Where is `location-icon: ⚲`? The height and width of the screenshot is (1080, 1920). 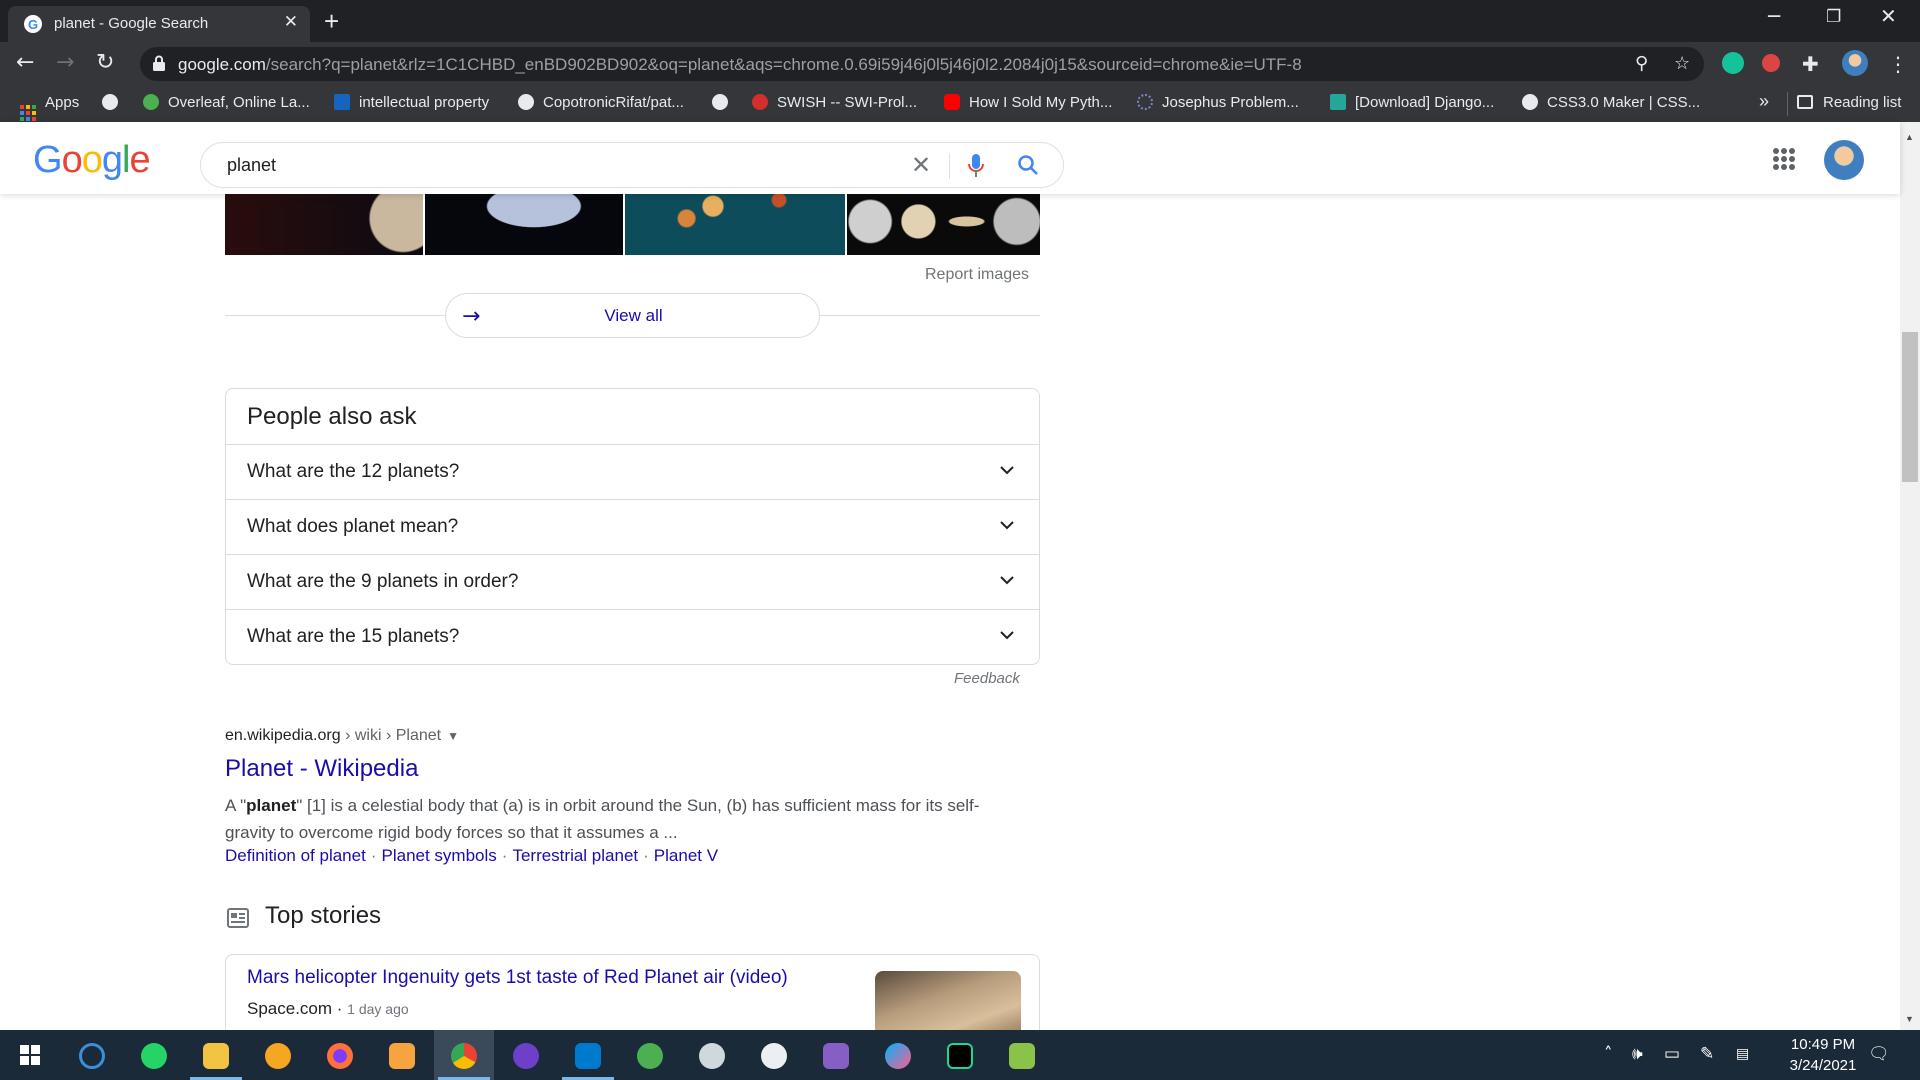
location-icon: ⚲ is located at coordinates (1641, 63).